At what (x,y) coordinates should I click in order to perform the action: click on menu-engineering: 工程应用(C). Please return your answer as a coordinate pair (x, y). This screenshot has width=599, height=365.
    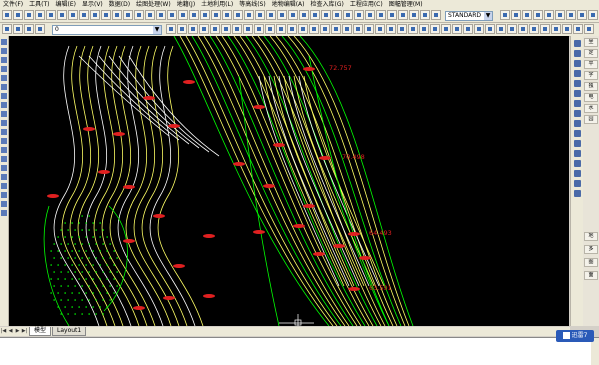
    Looking at the image, I should click on (366, 4).